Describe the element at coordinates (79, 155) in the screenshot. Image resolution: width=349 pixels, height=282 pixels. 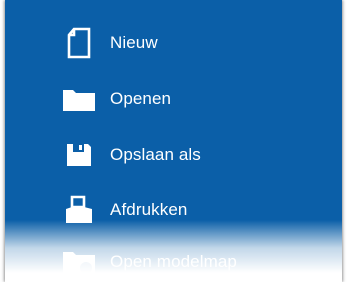
I see `save-icon` at that location.